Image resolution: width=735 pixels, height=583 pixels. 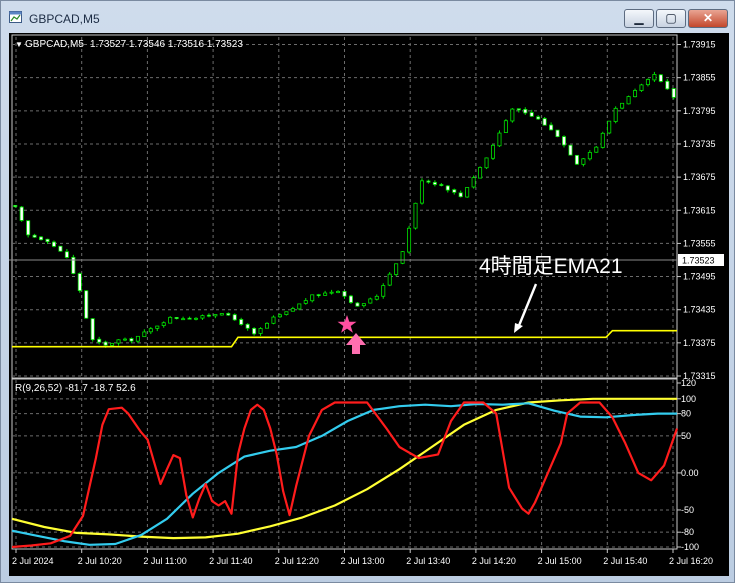 What do you see at coordinates (625, 561) in the screenshot?
I see `time-label: 2 Jul 15:40` at bounding box center [625, 561].